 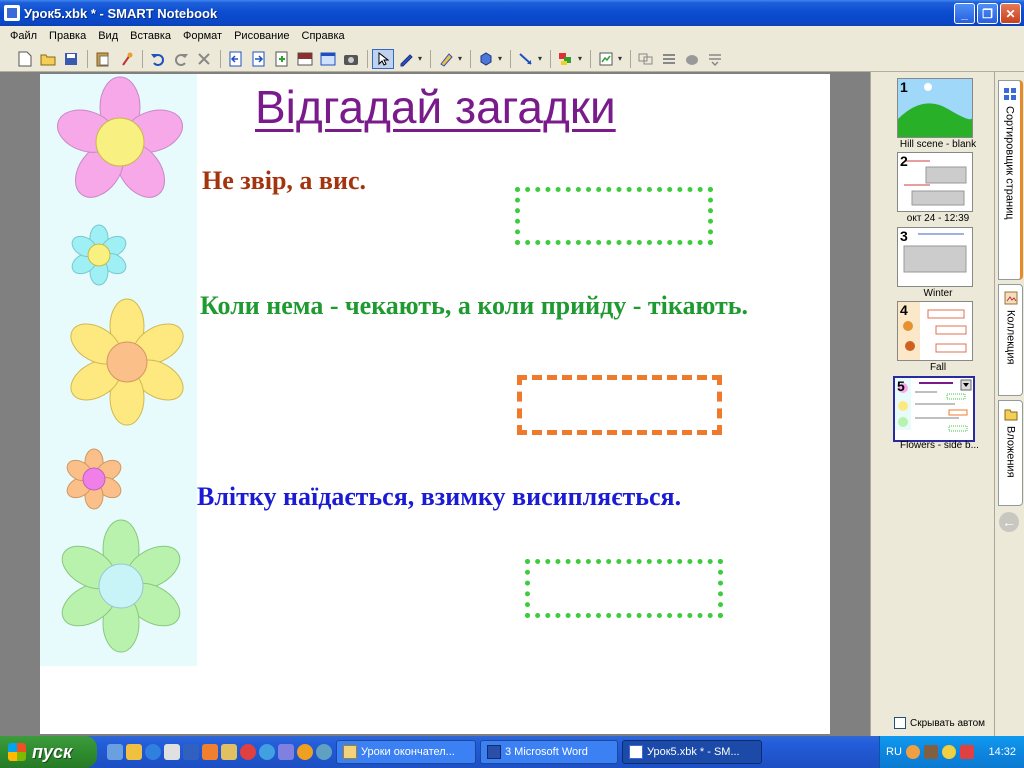 What do you see at coordinates (48, 752) in the screenshot?
I see `start-button: пуск` at bounding box center [48, 752].